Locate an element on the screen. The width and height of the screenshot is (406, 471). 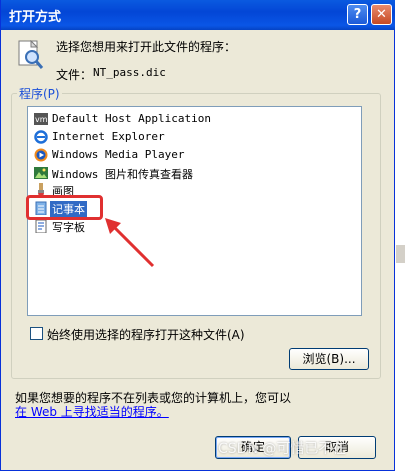
svg-text: vm is located at coordinates (41, 119).